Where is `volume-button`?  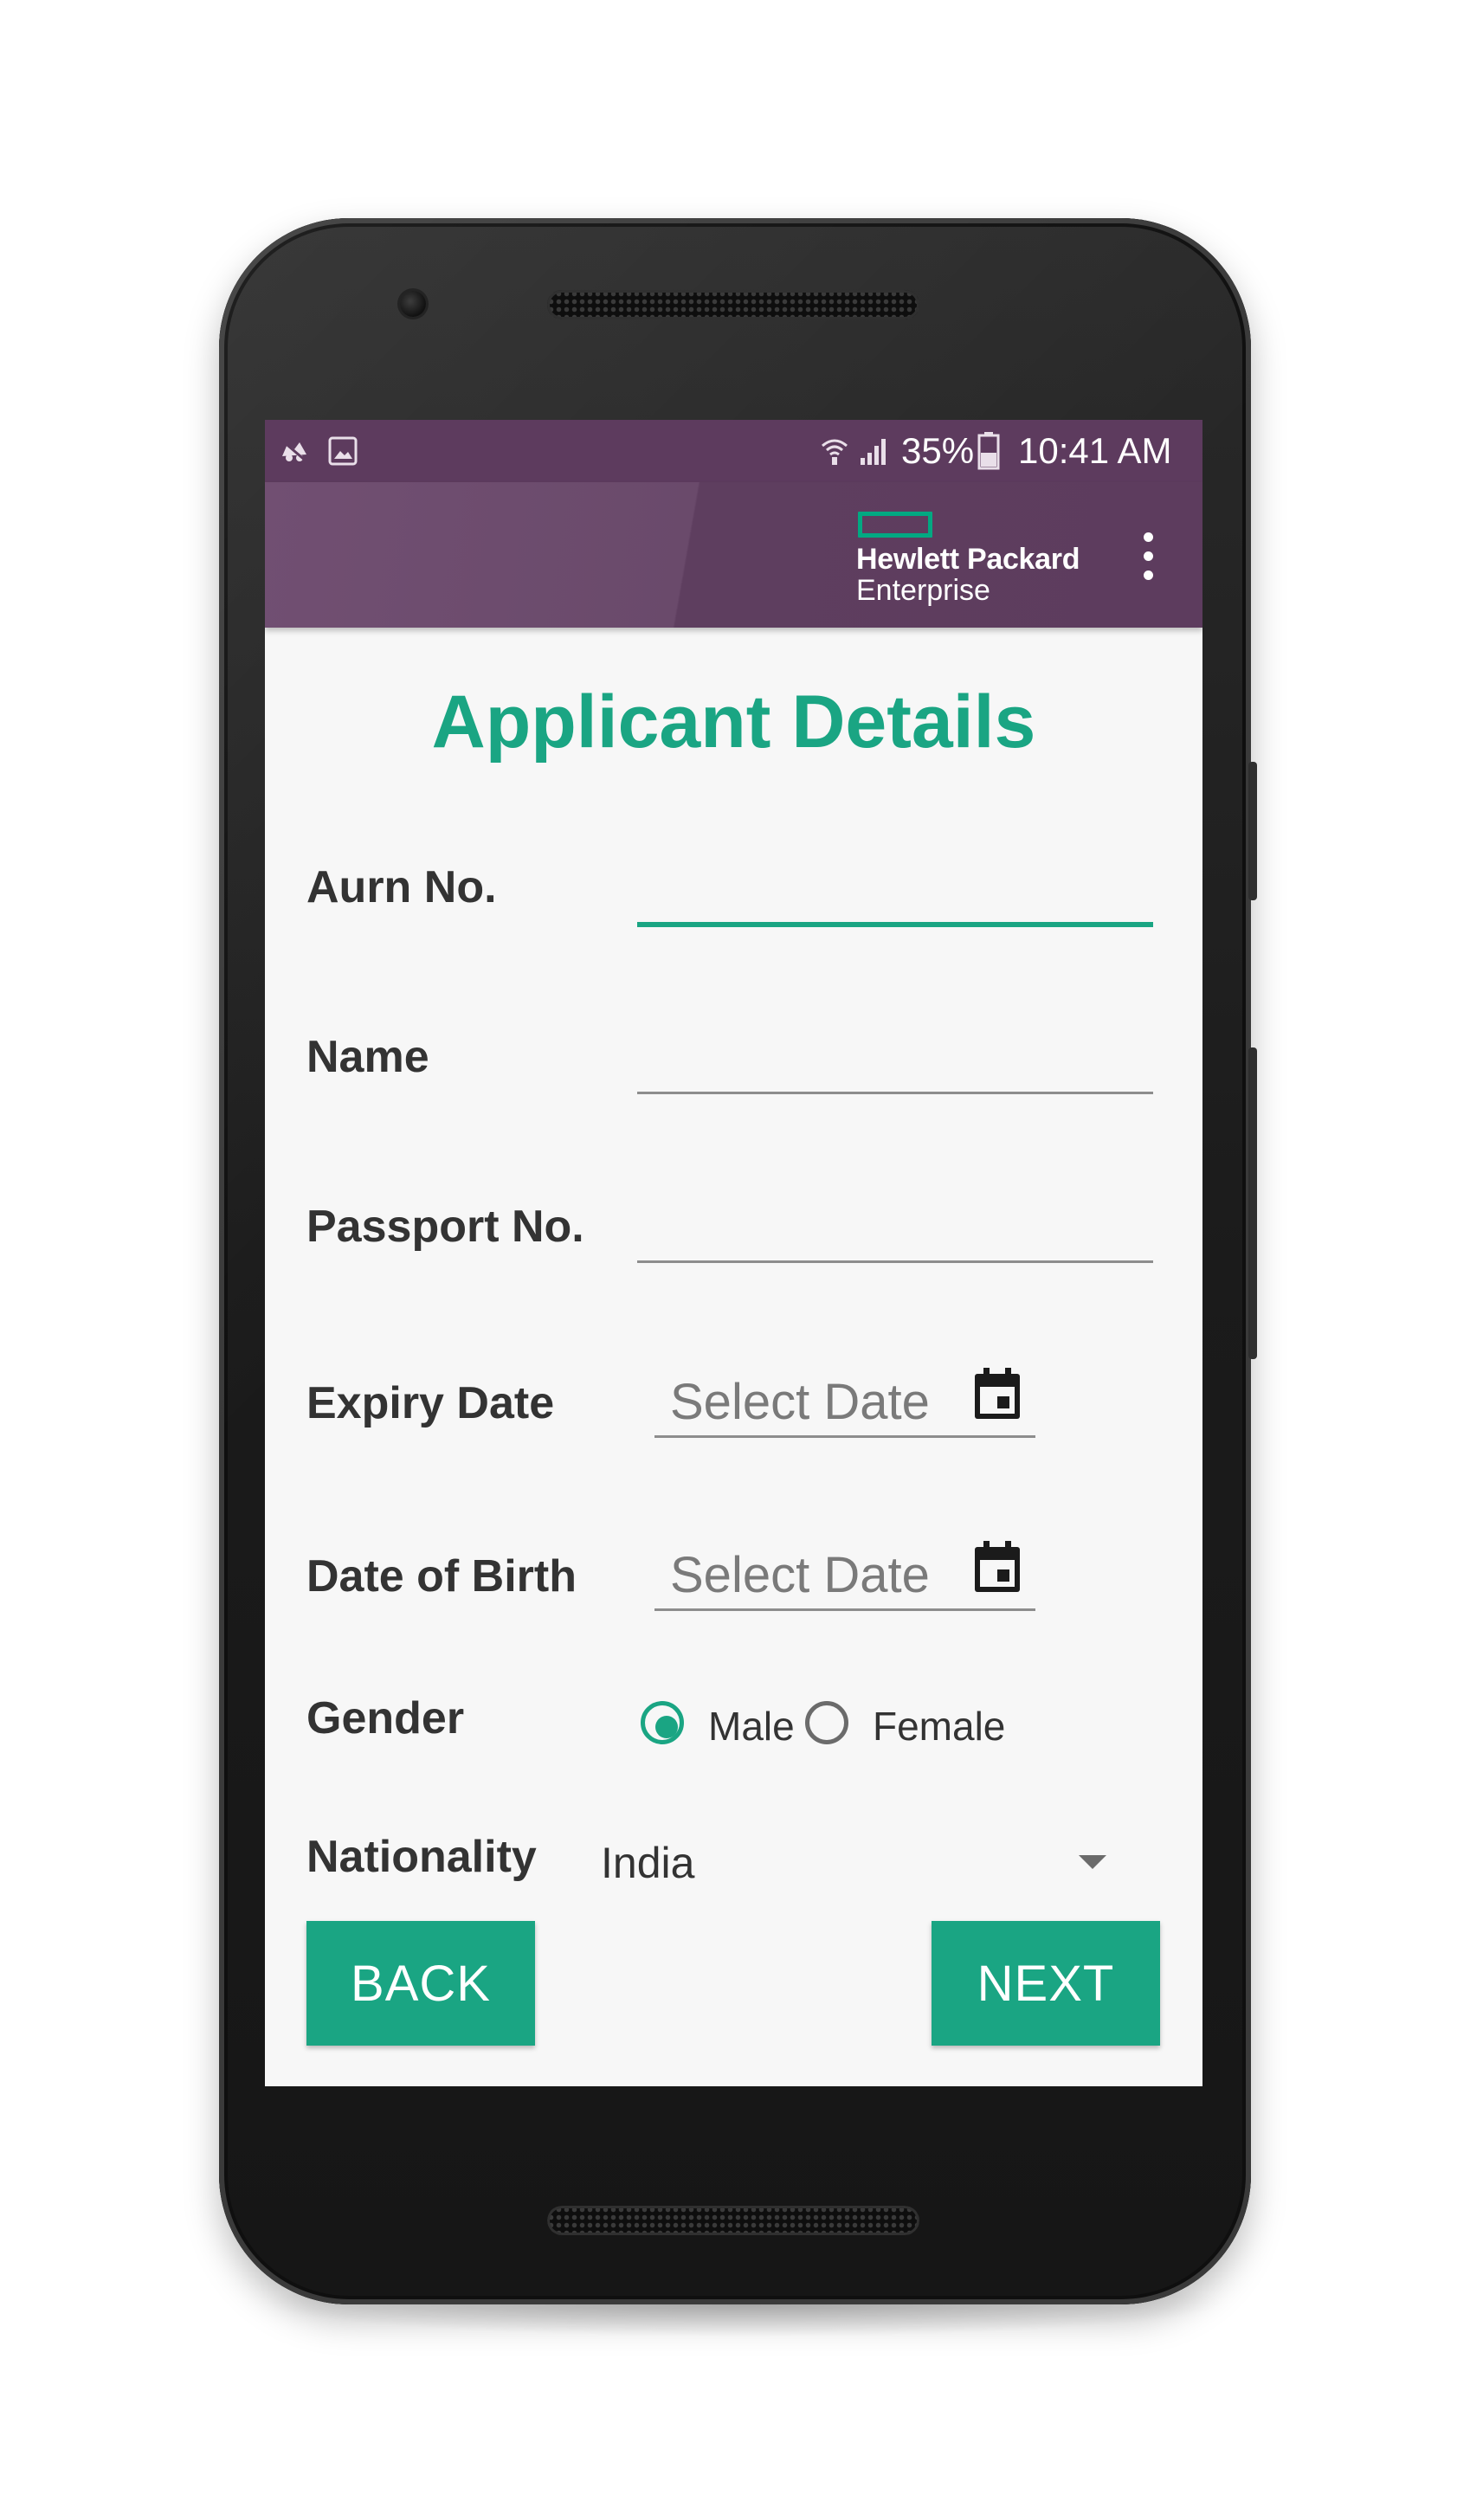
volume-button is located at coordinates (1253, 1203).